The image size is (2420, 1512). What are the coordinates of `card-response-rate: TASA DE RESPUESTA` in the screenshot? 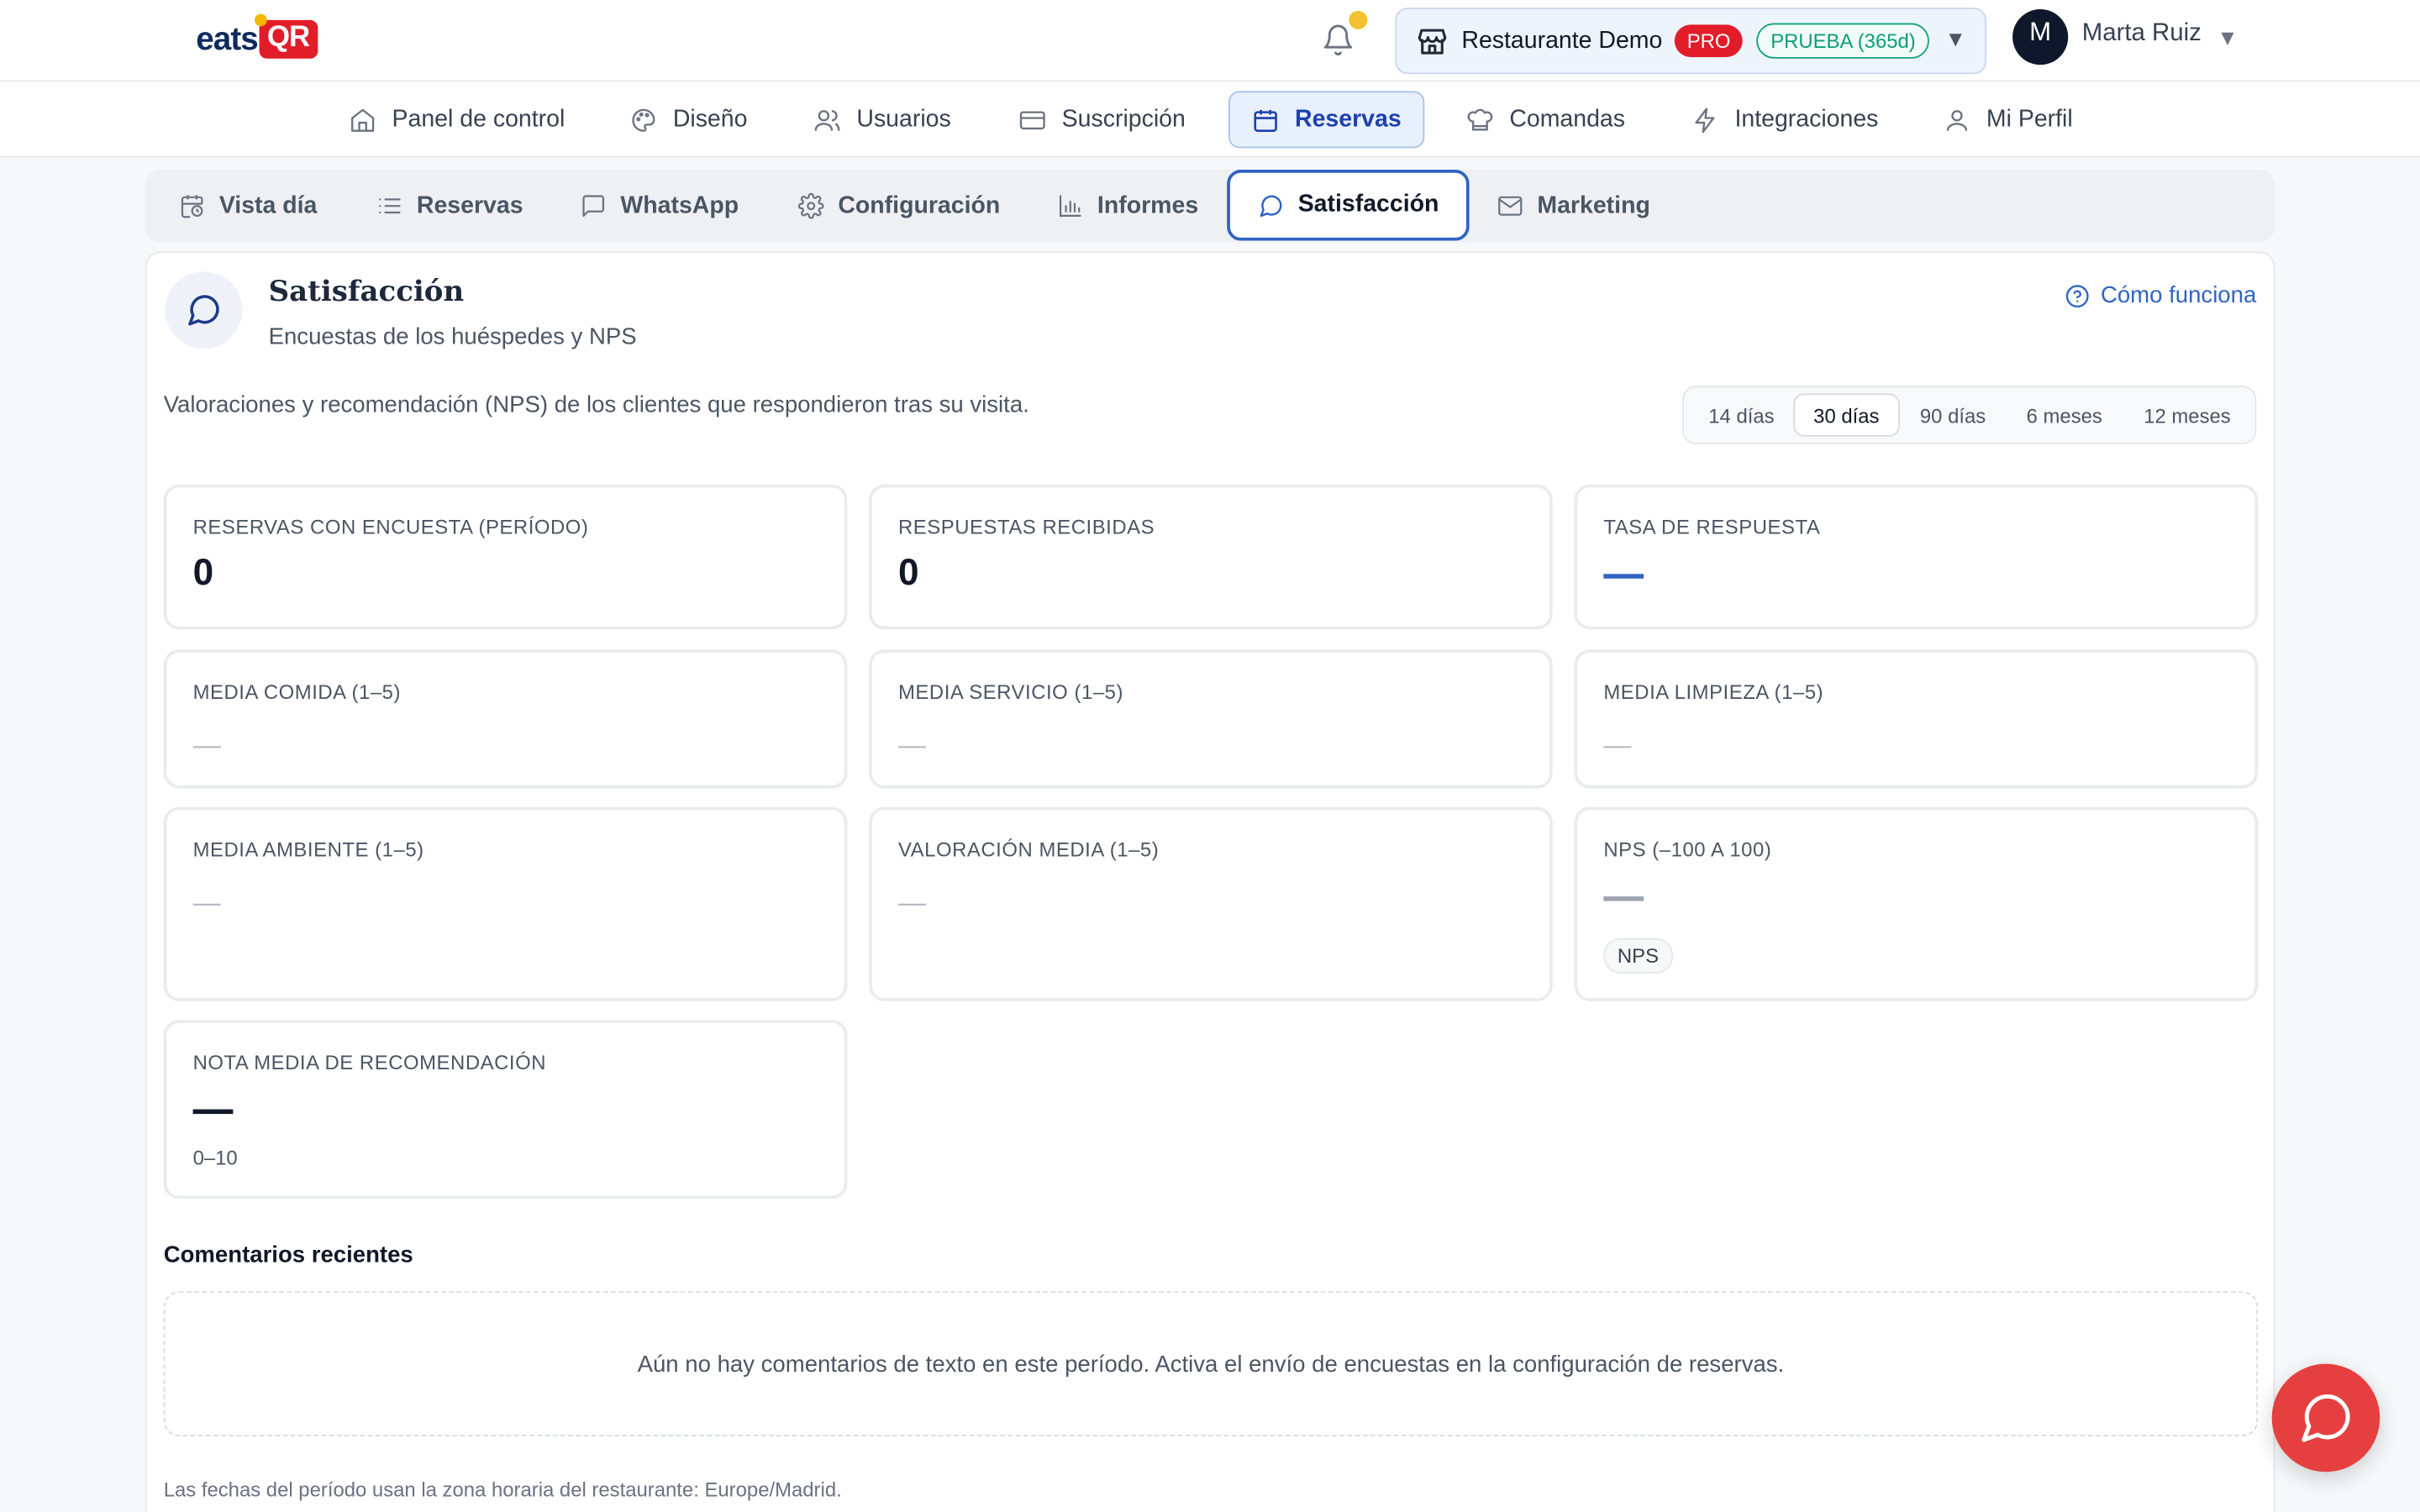 It's located at (1917, 557).